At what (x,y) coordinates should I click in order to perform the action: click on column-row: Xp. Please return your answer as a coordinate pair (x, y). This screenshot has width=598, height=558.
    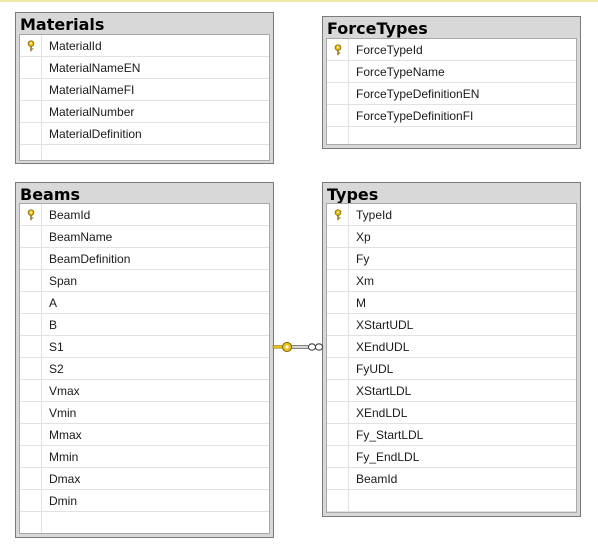
    Looking at the image, I should click on (451, 237).